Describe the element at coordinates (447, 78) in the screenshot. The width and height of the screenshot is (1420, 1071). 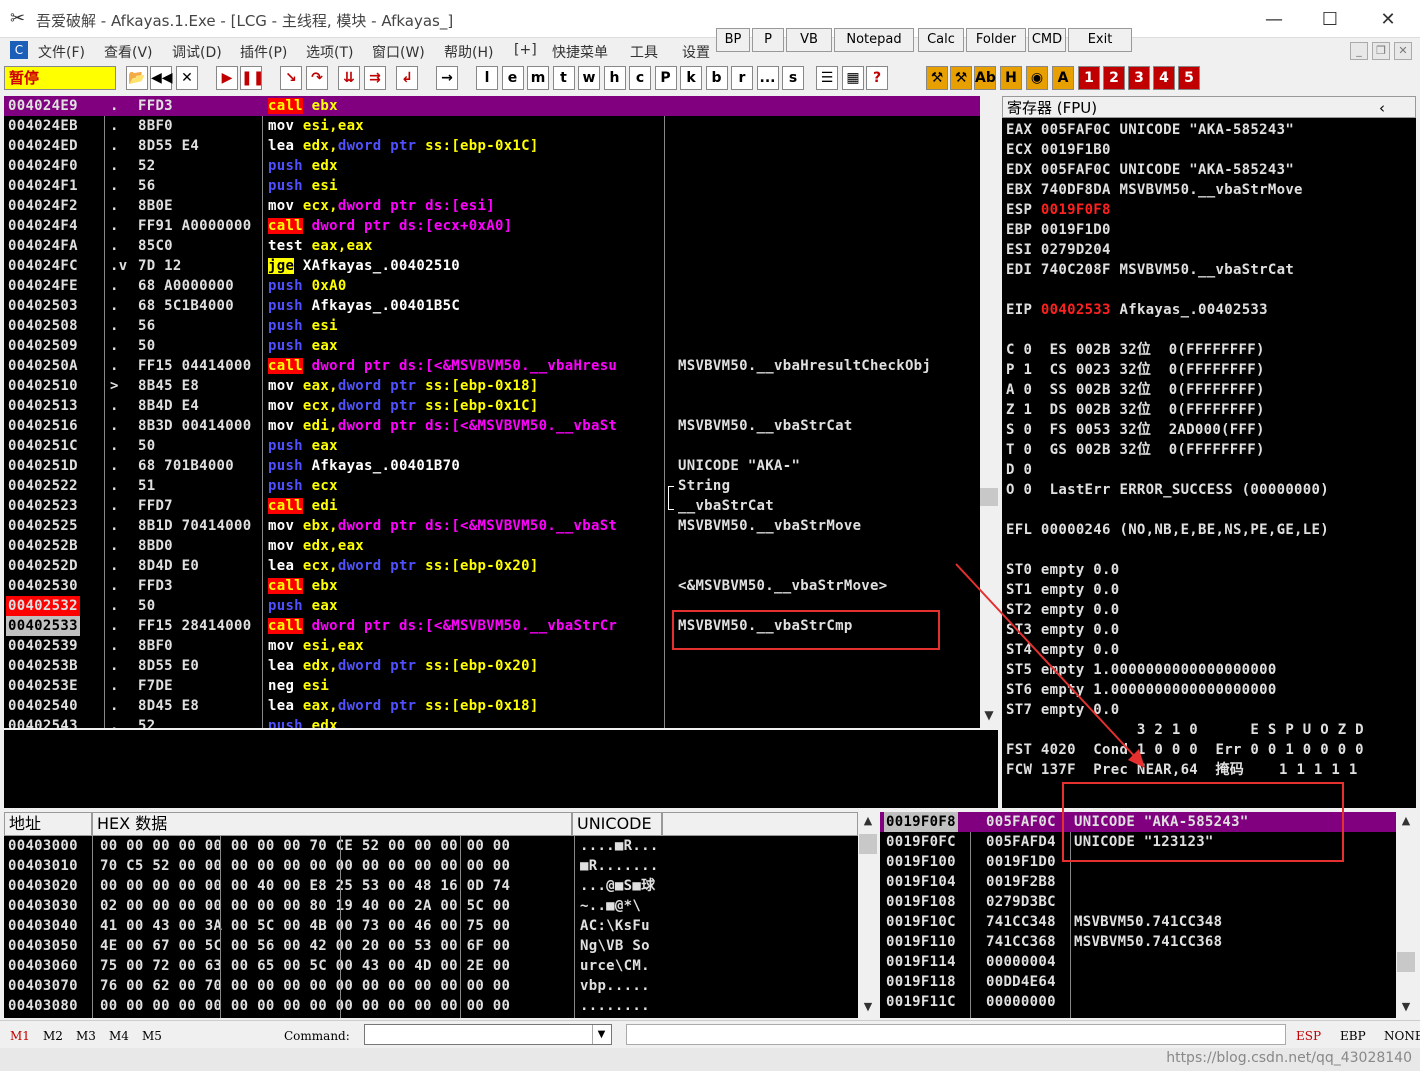
I see `goto-icon: →` at that location.